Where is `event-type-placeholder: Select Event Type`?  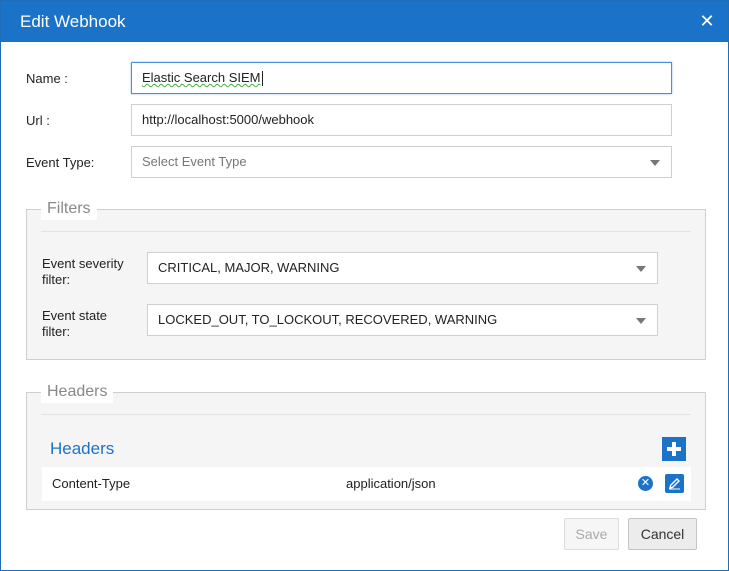
event-type-placeholder: Select Event Type is located at coordinates (194, 161).